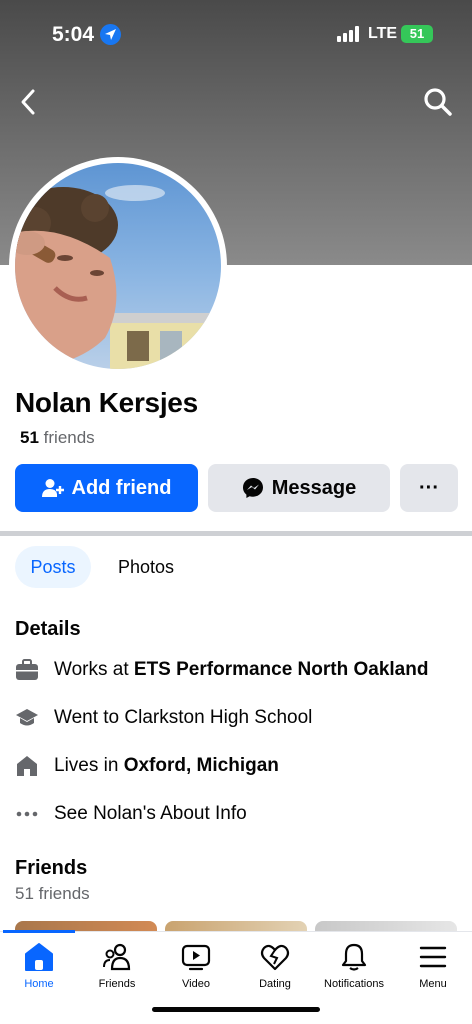 The height and width of the screenshot is (1024, 472). What do you see at coordinates (69, 437) in the screenshot?
I see `friends-count-label: friends` at bounding box center [69, 437].